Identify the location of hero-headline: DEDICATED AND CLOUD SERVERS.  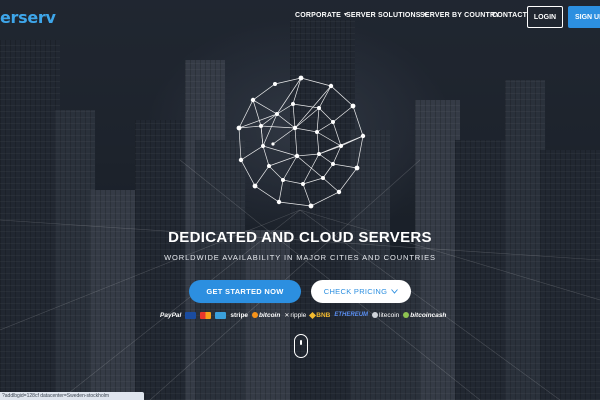
(300, 237).